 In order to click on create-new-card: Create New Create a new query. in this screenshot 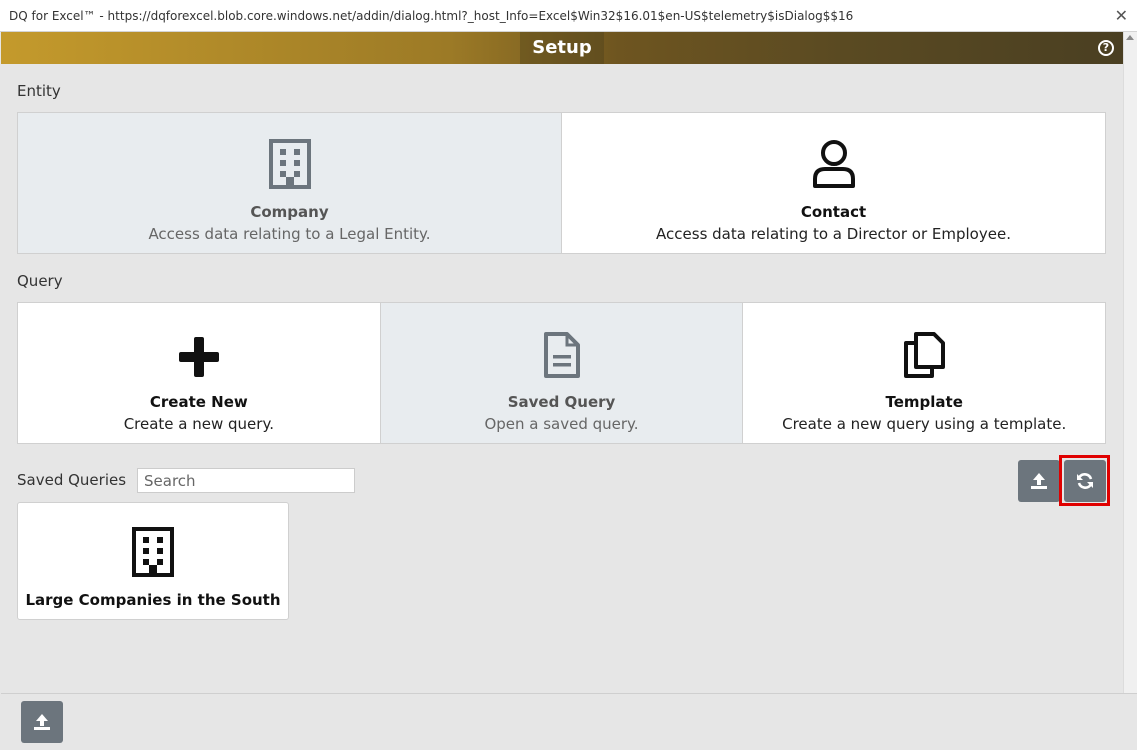, I will do `click(199, 373)`.